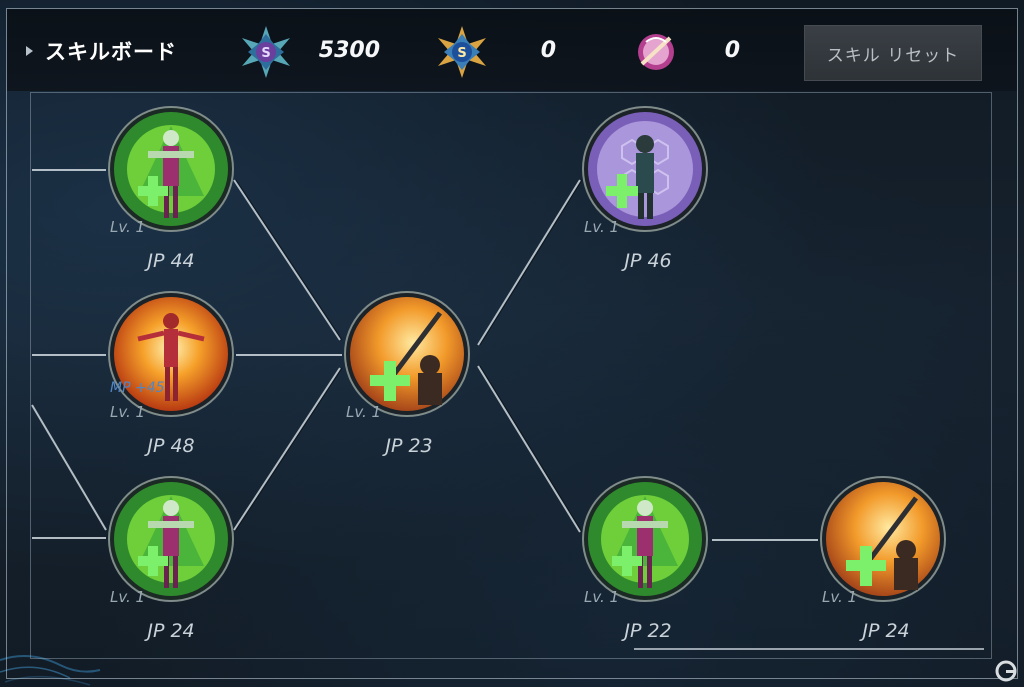 The width and height of the screenshot is (1024, 687). I want to click on skill-mp-bonus: MP +45, so click(137, 388).